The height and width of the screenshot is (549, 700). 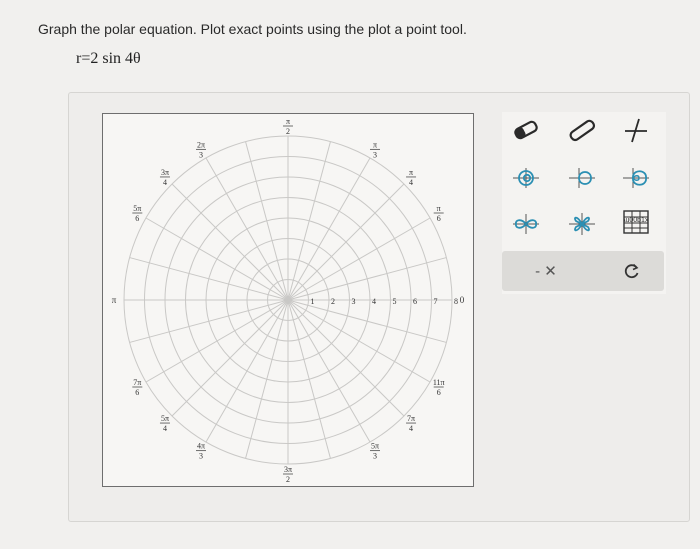 I want to click on angle-value: π, so click(x=114, y=300).